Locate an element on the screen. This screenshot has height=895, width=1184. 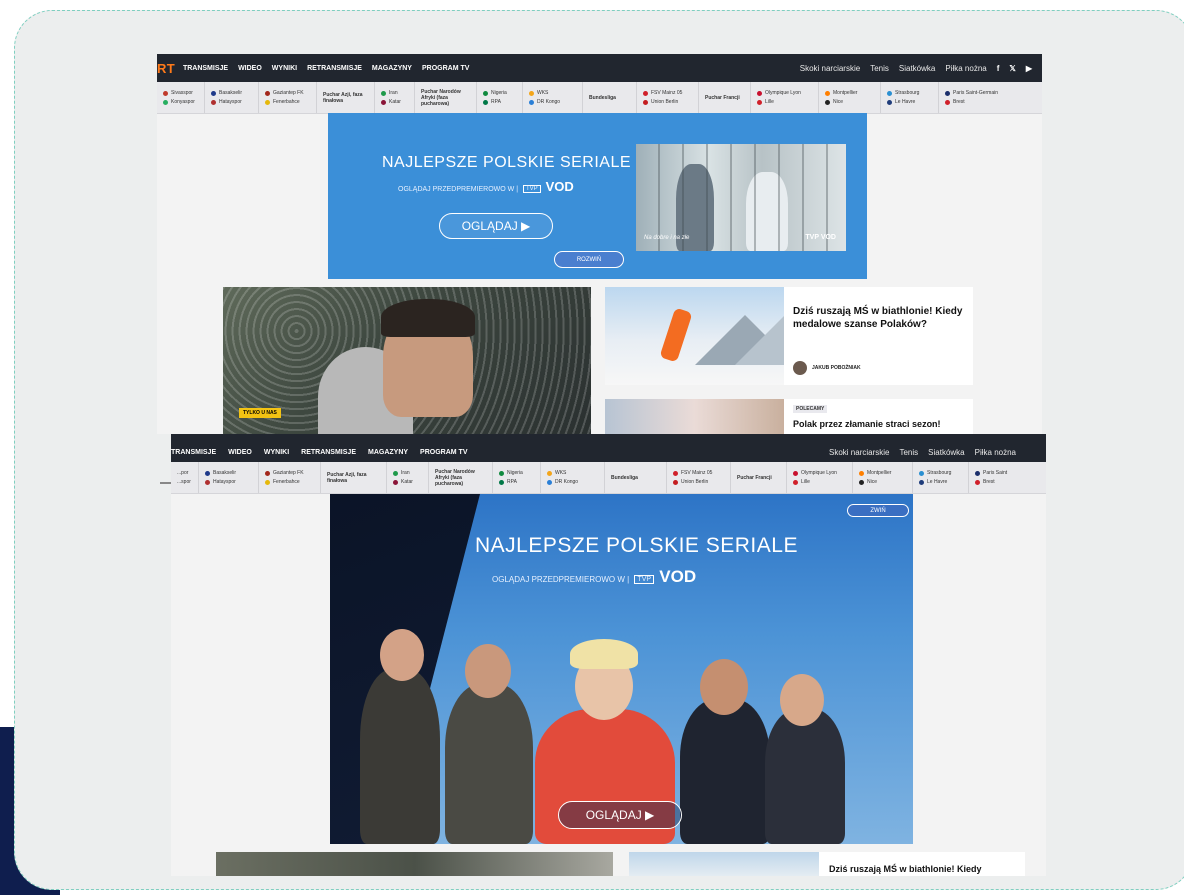
twitter-icon: 𝕏 is located at coordinates (1012, 68).